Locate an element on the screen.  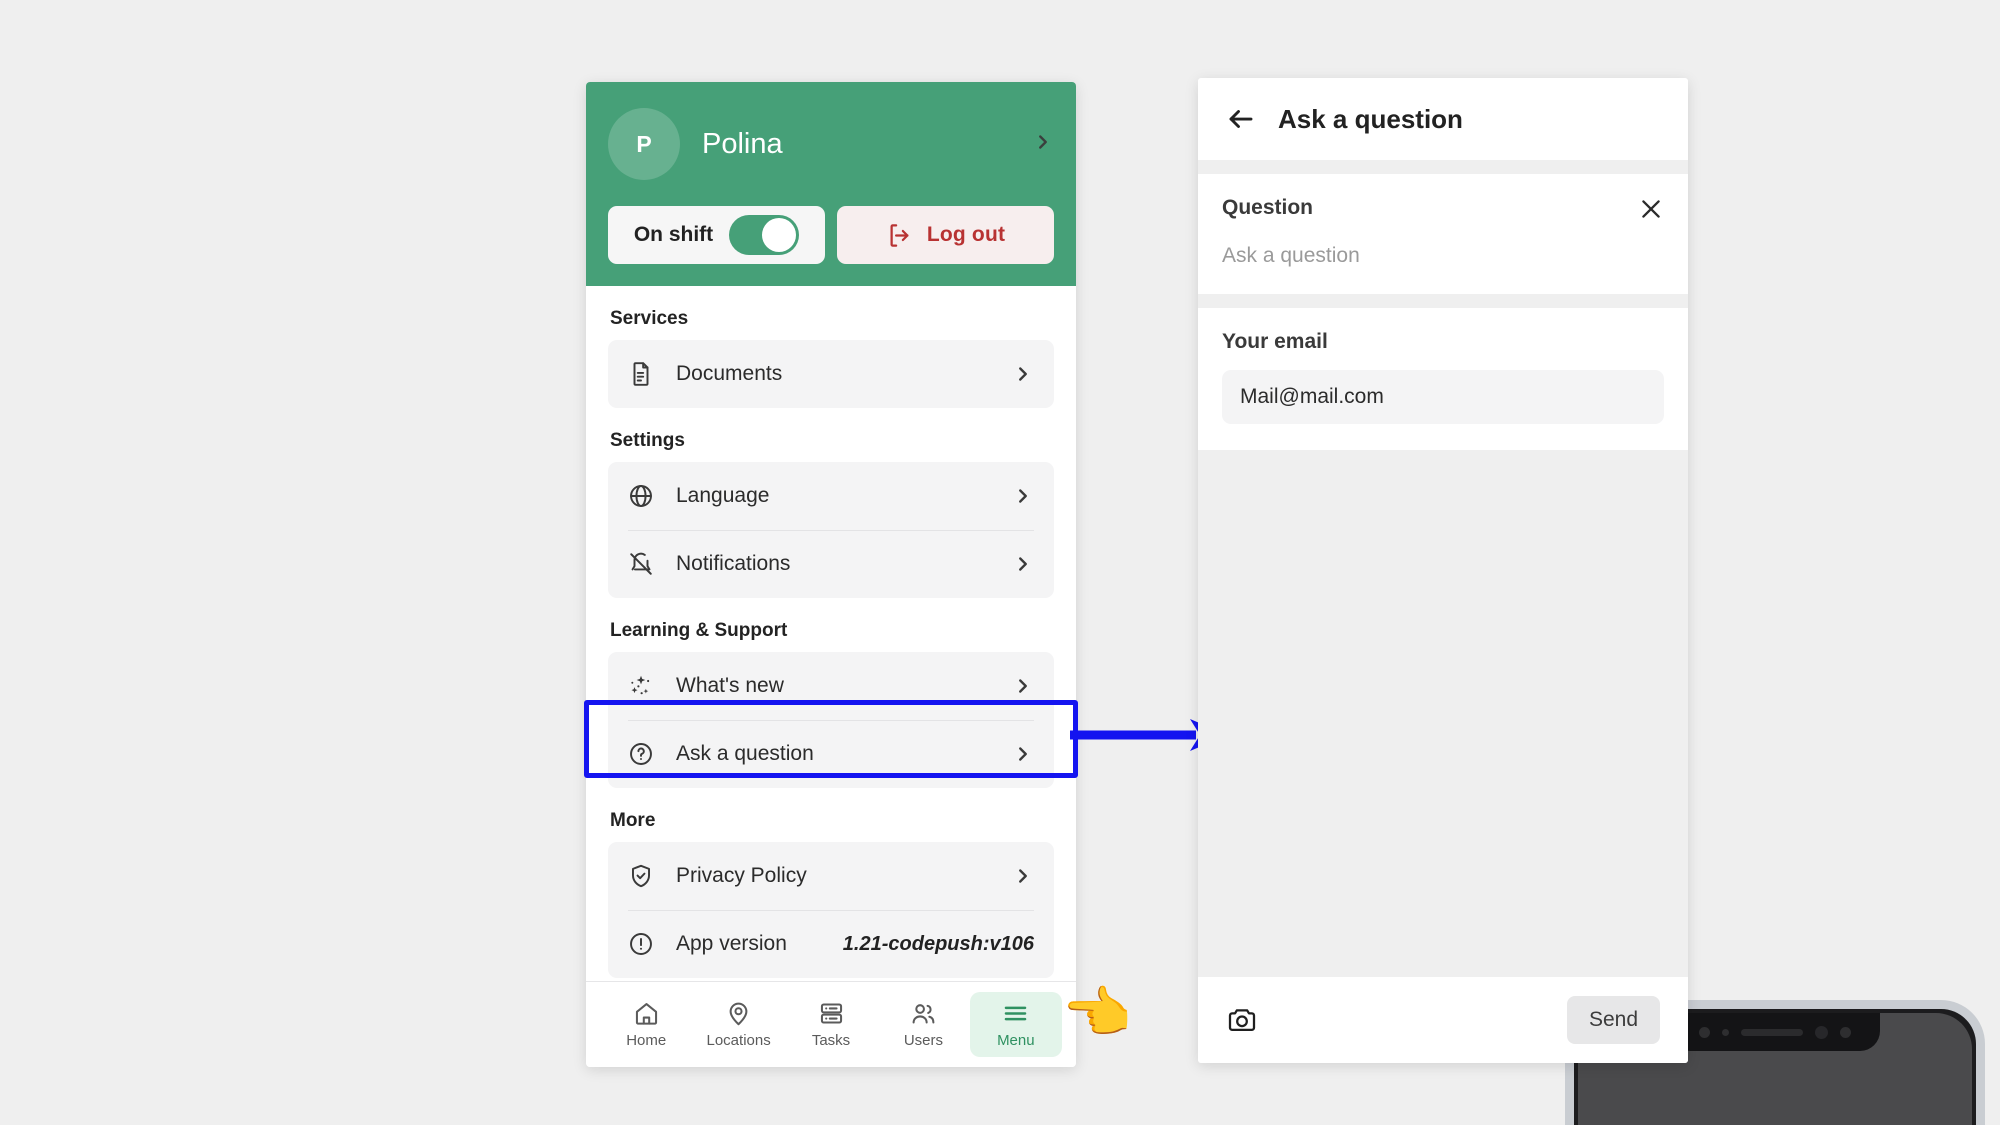
menu-row-whats-new: What's new is located at coordinates (831, 686).